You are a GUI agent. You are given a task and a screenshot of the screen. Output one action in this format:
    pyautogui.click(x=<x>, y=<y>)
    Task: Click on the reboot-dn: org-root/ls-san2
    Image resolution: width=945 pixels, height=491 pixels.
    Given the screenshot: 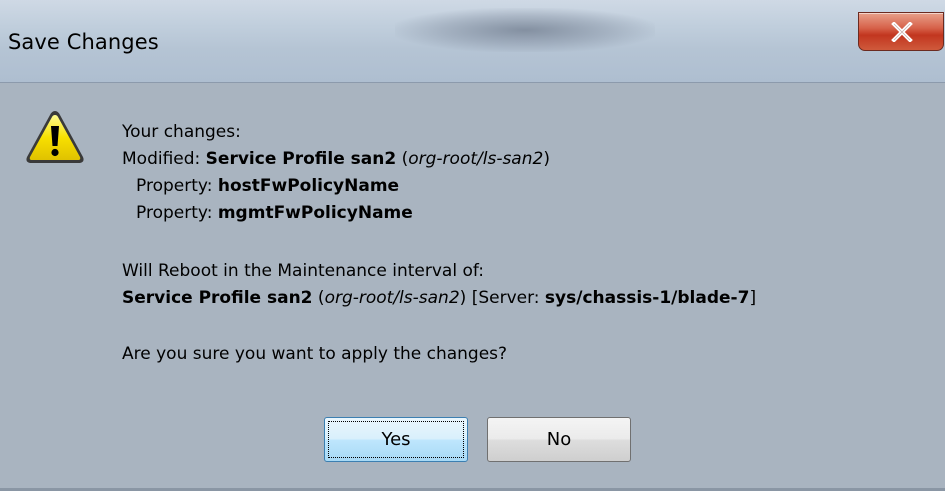 What is the action you would take?
    pyautogui.click(x=392, y=298)
    